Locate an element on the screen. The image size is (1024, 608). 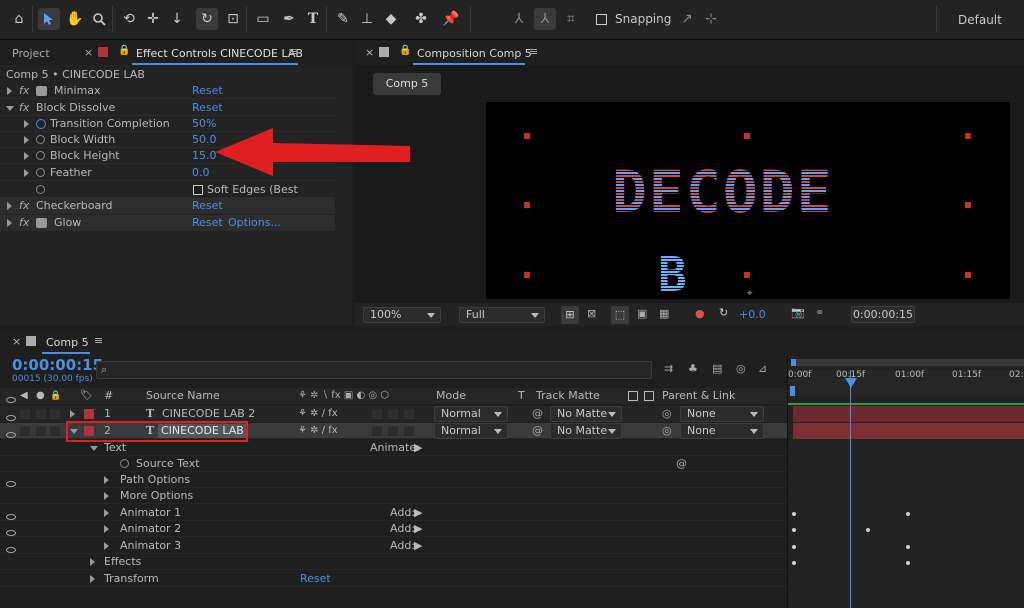
prop-row-path-options: Path Options is located at coordinates (393, 480).